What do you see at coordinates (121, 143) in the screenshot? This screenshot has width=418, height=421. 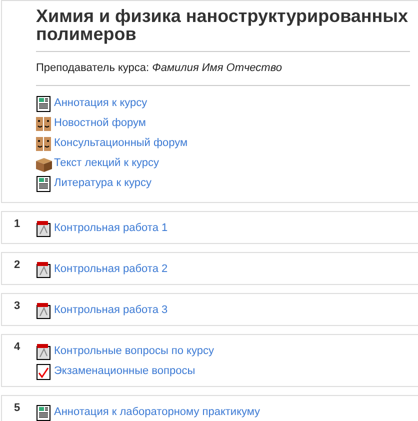 I see `resource-link: Консультационный форум` at bounding box center [121, 143].